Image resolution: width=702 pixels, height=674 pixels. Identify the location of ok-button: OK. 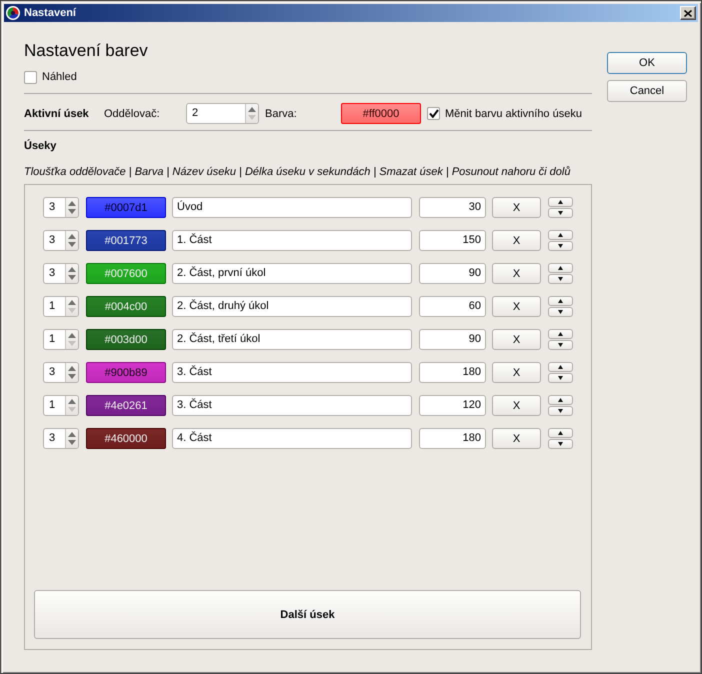
(647, 63).